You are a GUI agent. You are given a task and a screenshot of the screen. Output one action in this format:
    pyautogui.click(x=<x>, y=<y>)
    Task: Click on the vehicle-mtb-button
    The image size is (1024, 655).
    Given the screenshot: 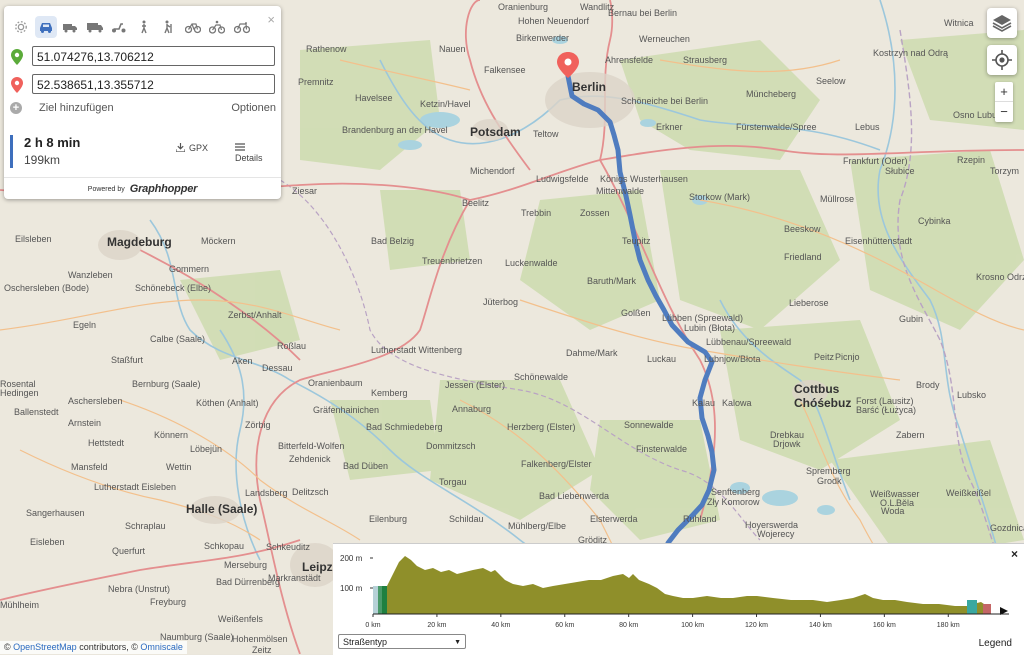 What is the action you would take?
    pyautogui.click(x=217, y=27)
    